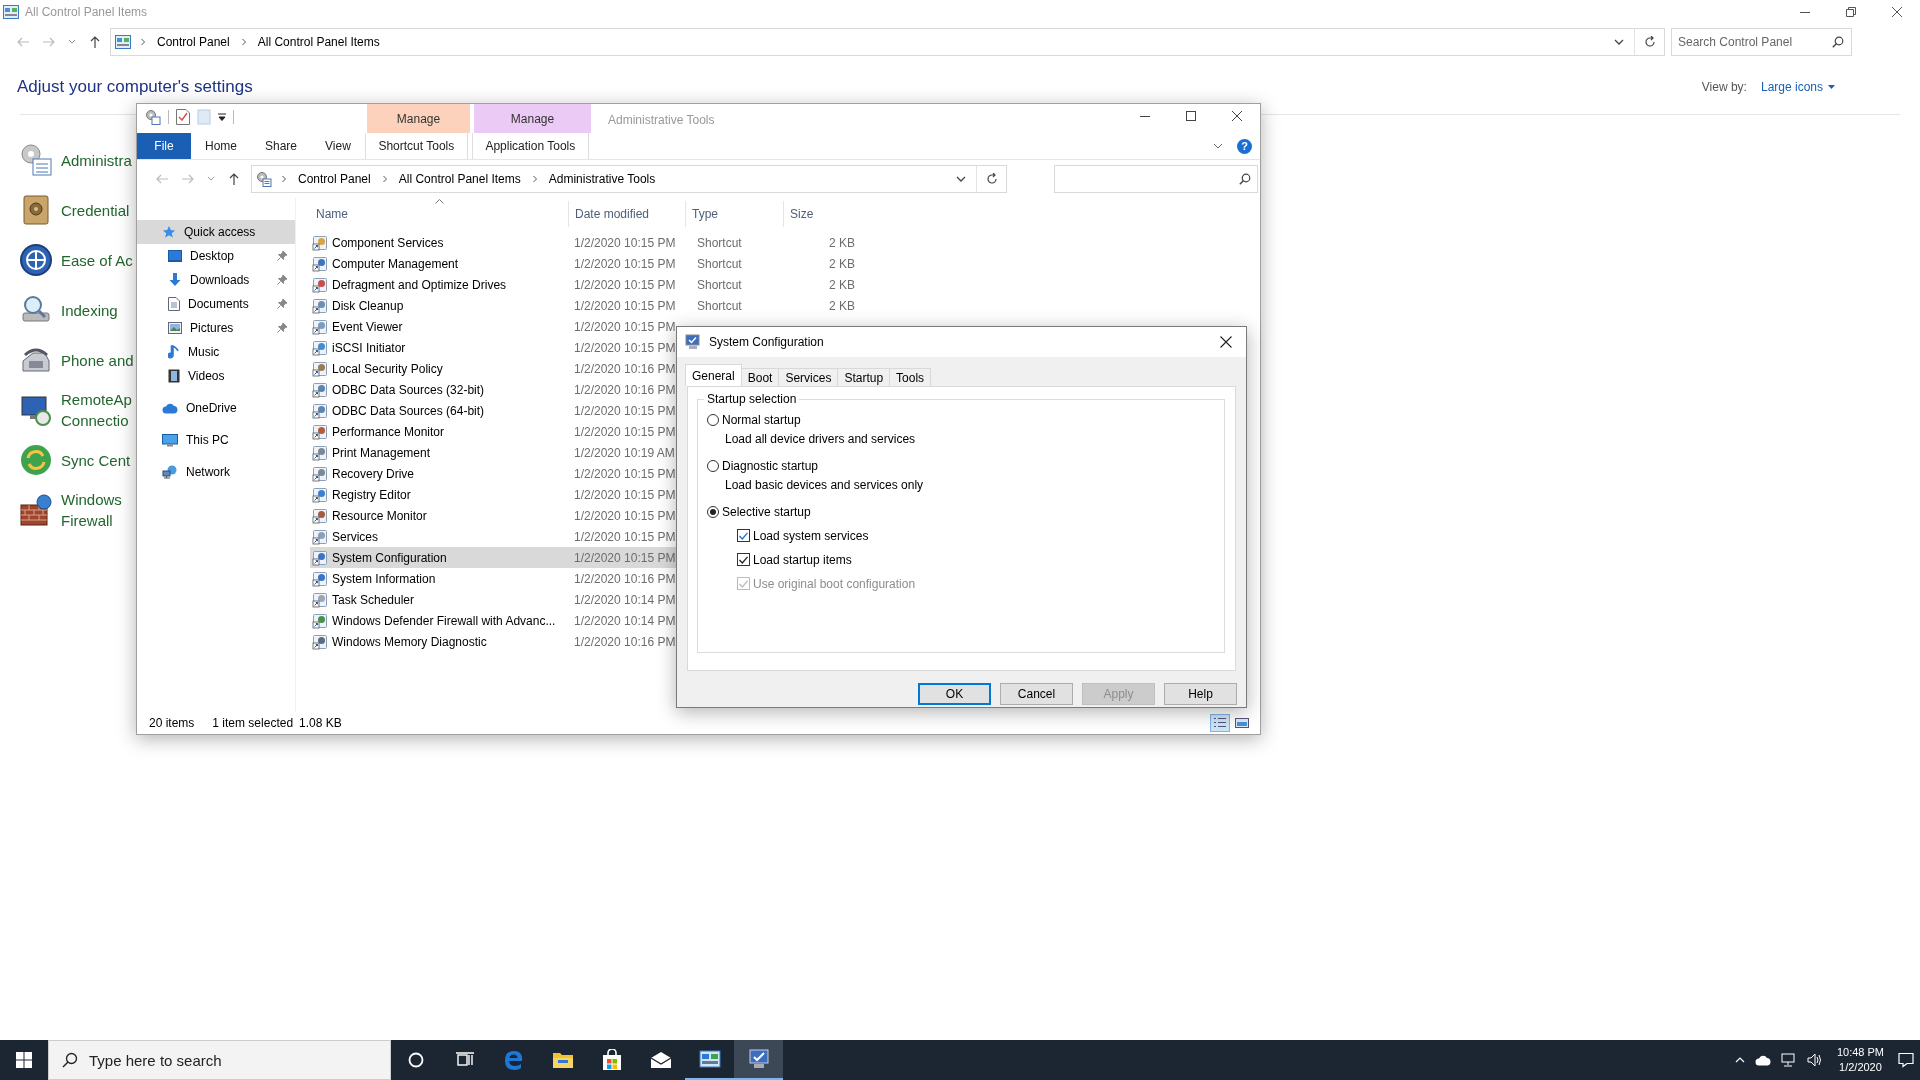  What do you see at coordinates (752, 399) in the screenshot?
I see `group-label: Startup selection` at bounding box center [752, 399].